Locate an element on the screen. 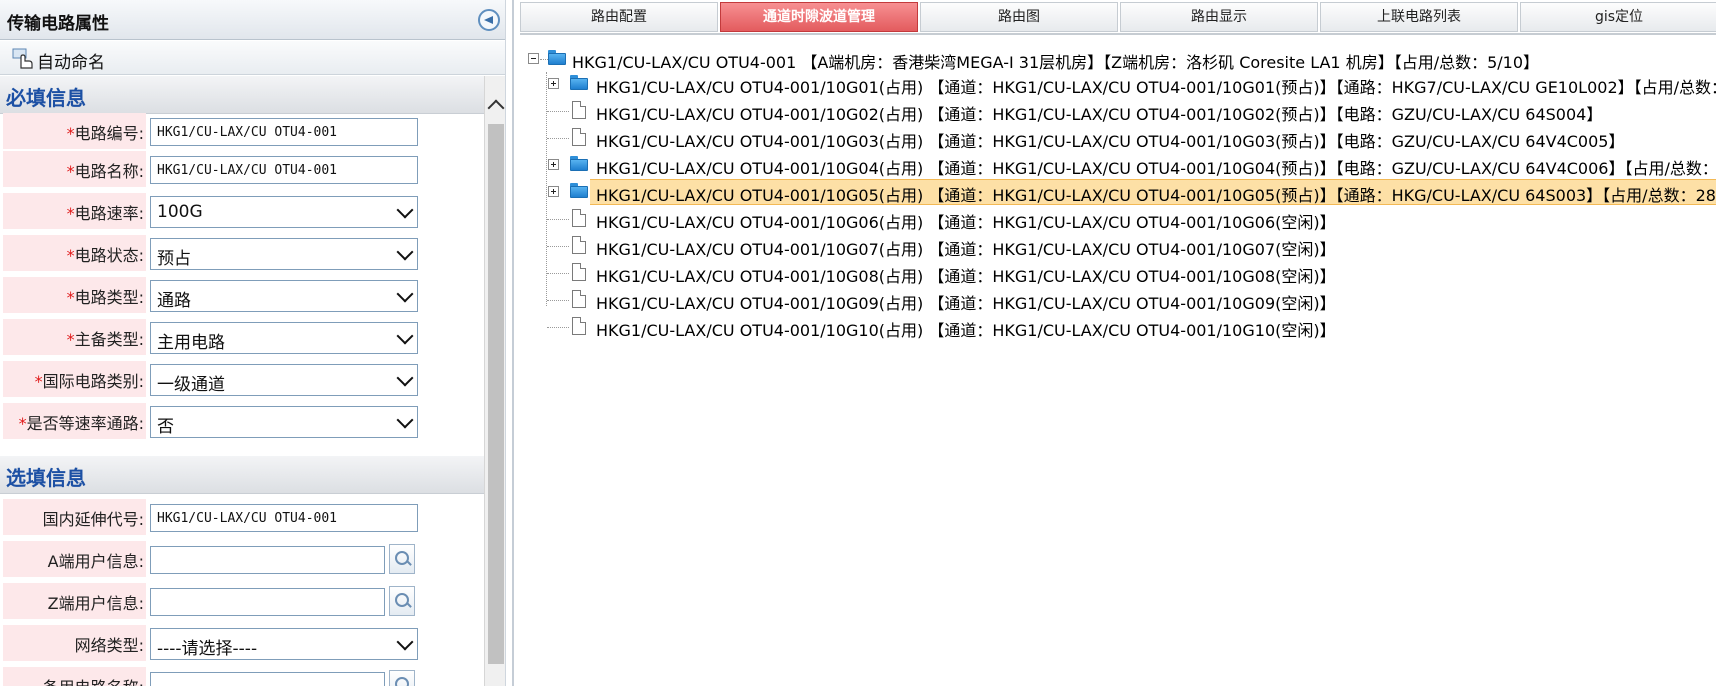  field-label: 网络类型: is located at coordinates (109, 645).